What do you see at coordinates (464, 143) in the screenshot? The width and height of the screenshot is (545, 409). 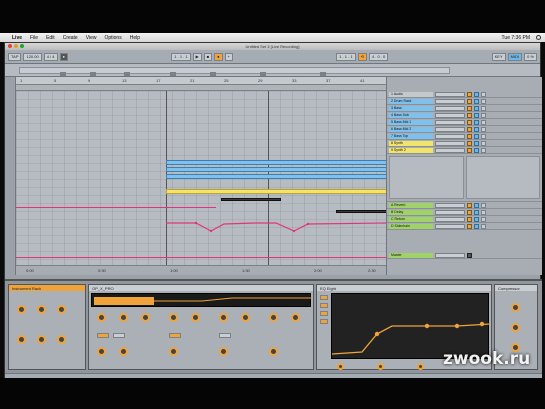 I see `track-row: 8 Synth` at bounding box center [464, 143].